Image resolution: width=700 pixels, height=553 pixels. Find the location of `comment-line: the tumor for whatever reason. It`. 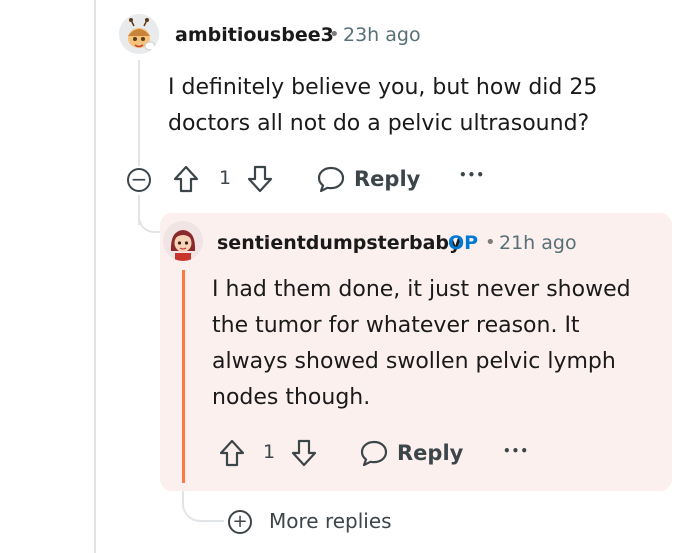

comment-line: the tumor for whatever reason. It is located at coordinates (396, 325).